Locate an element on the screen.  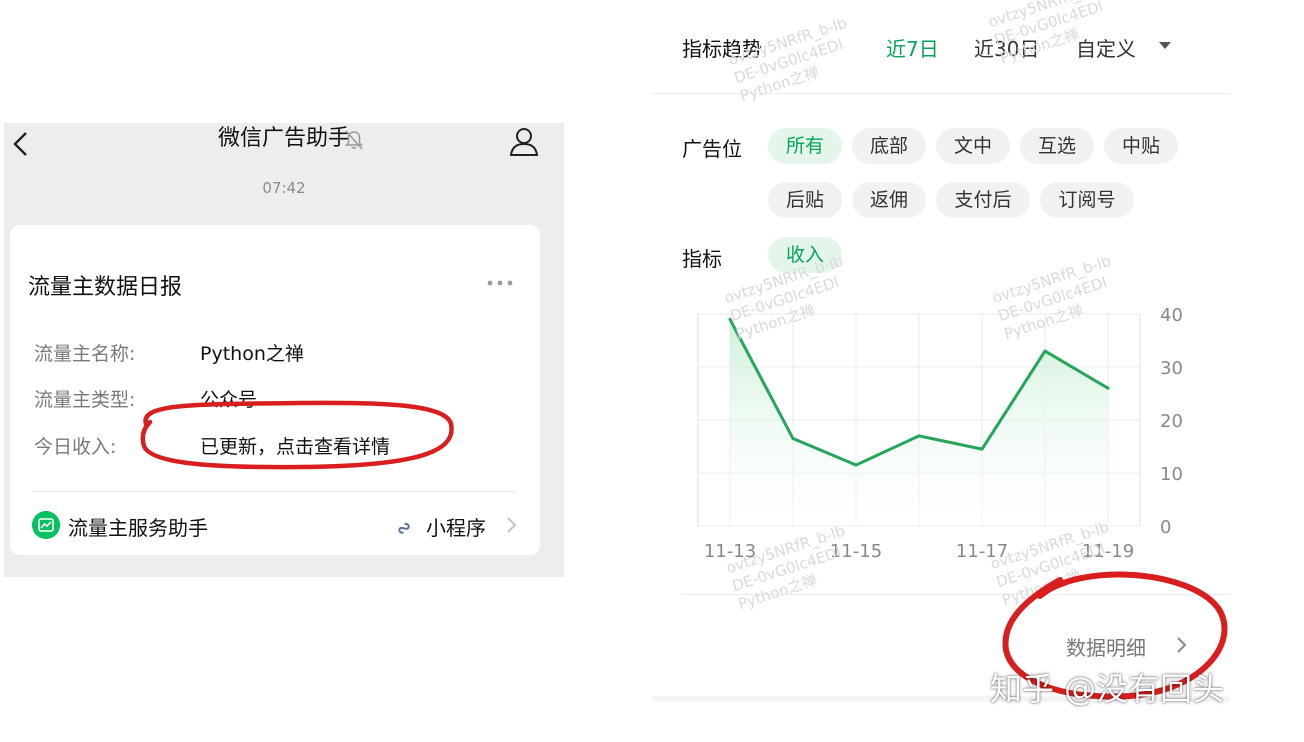
chip-bottom: 底部 is located at coordinates (889, 146).